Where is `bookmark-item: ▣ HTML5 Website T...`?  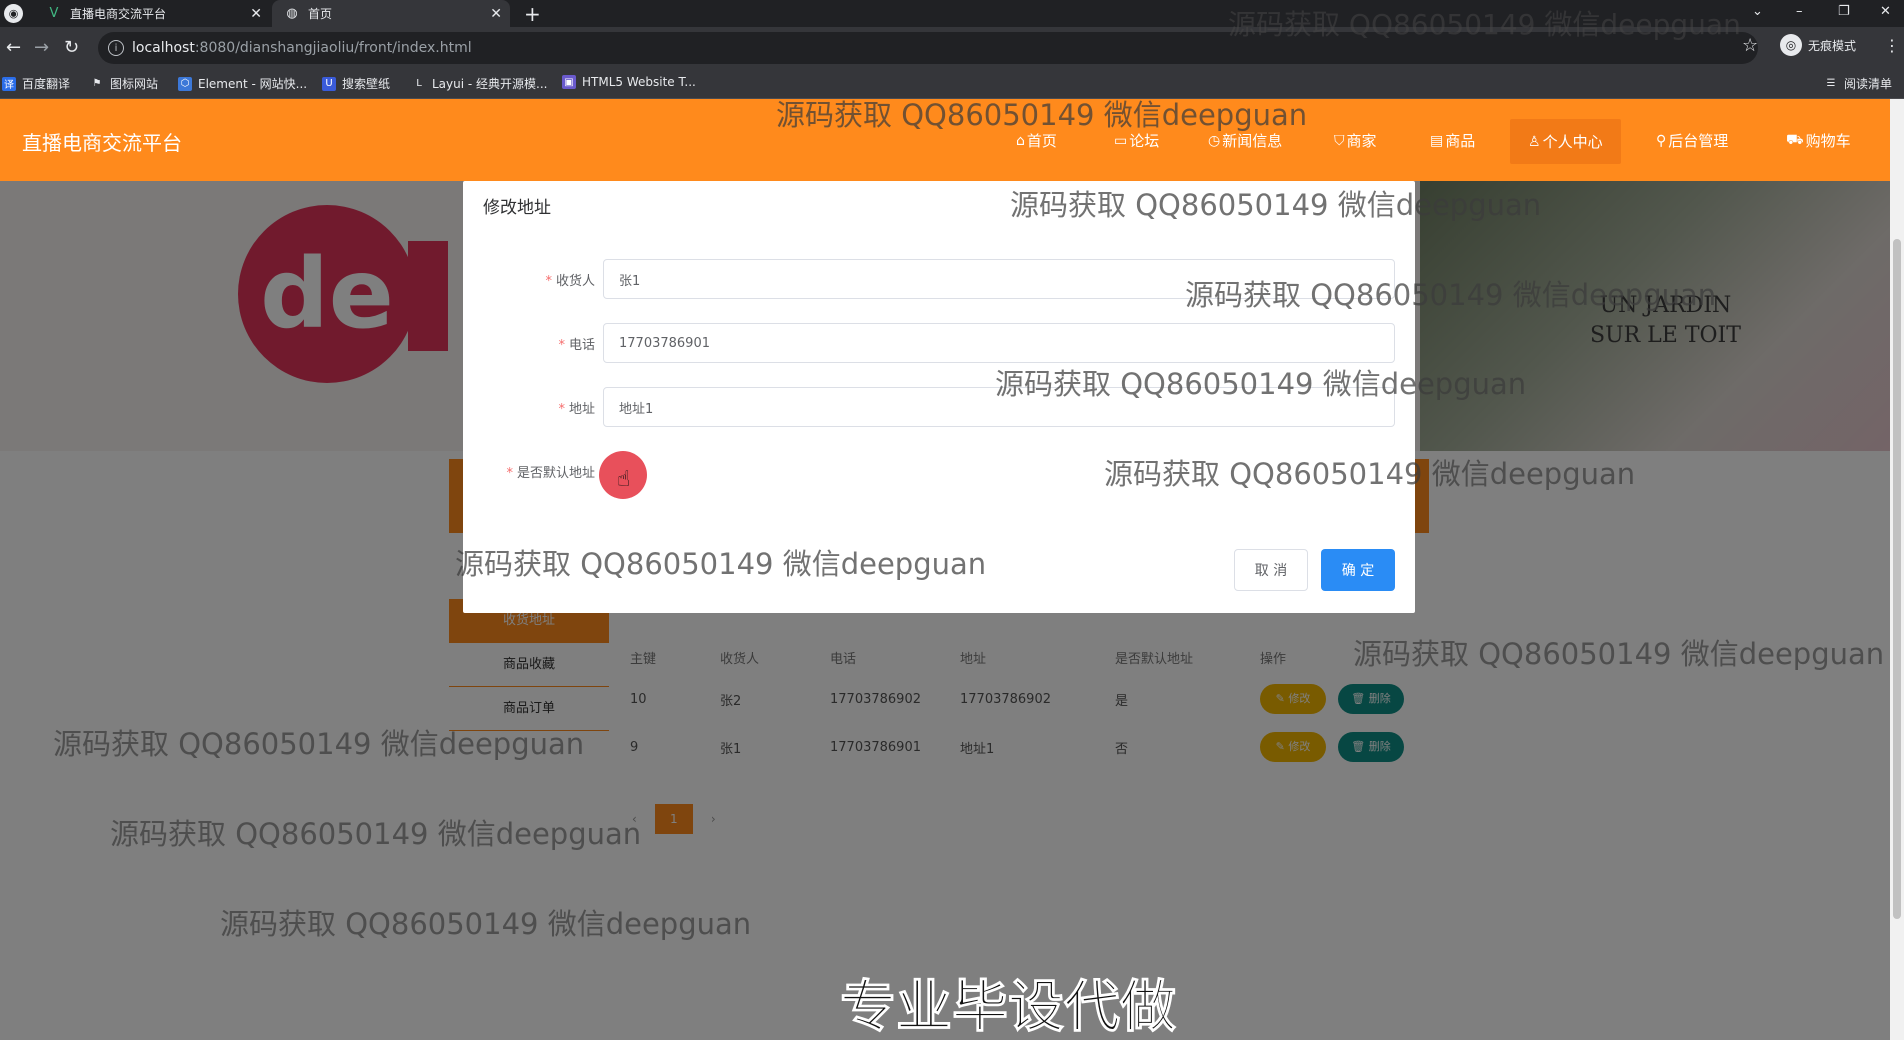
bookmark-item: ▣ HTML5 Website T... is located at coordinates (629, 82).